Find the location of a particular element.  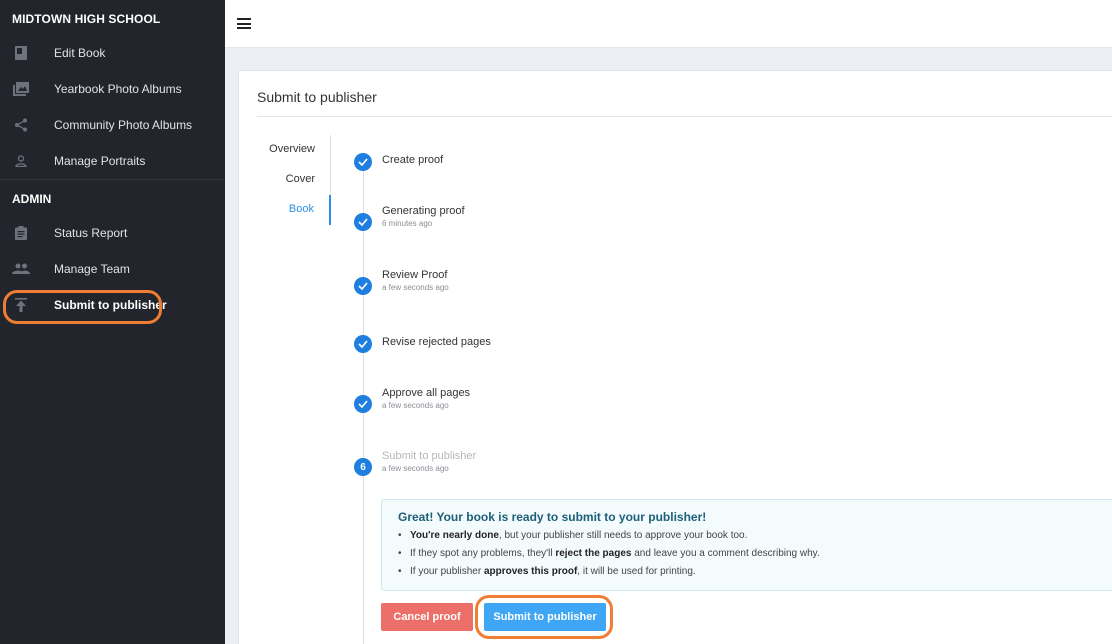

step-title: Revise rejected pages is located at coordinates (436, 342).